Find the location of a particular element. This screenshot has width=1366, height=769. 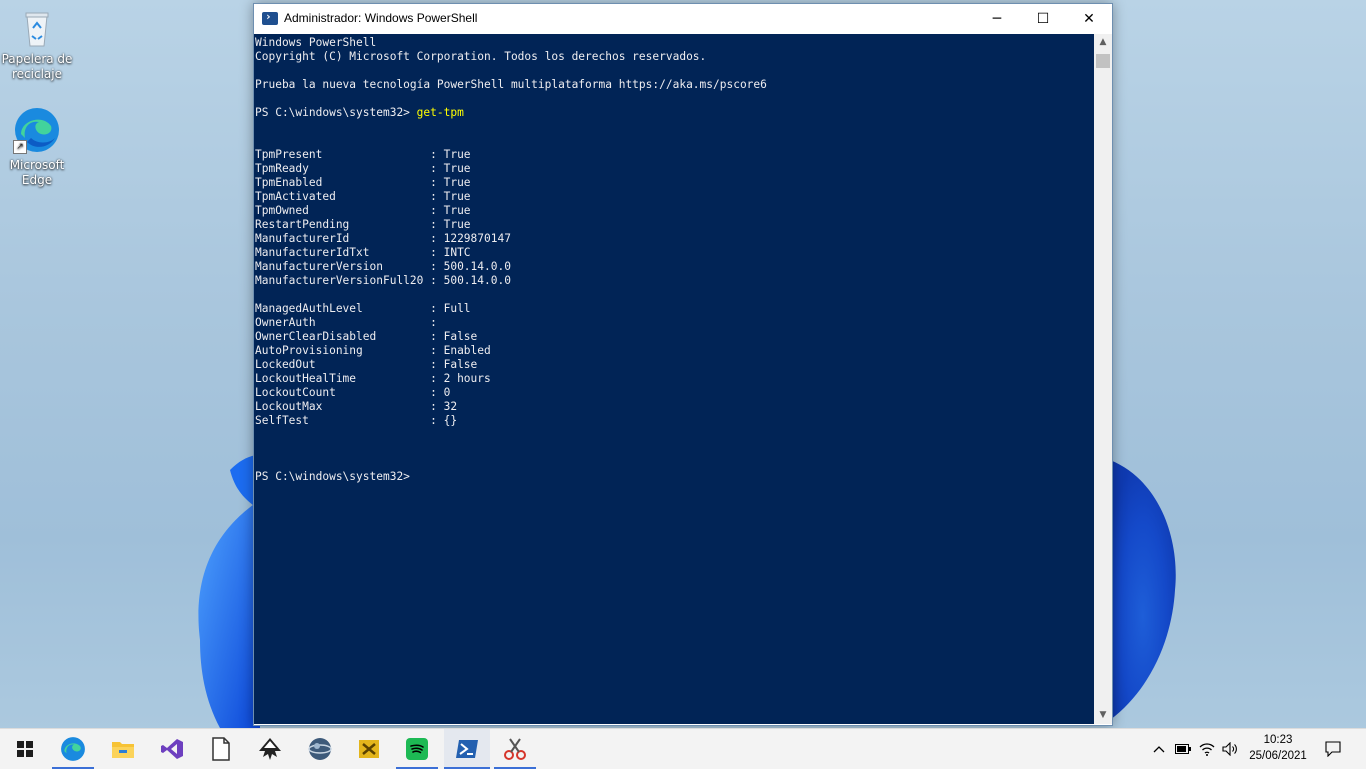

taskbar: 10:23 25/06/2021 is located at coordinates (683, 748).